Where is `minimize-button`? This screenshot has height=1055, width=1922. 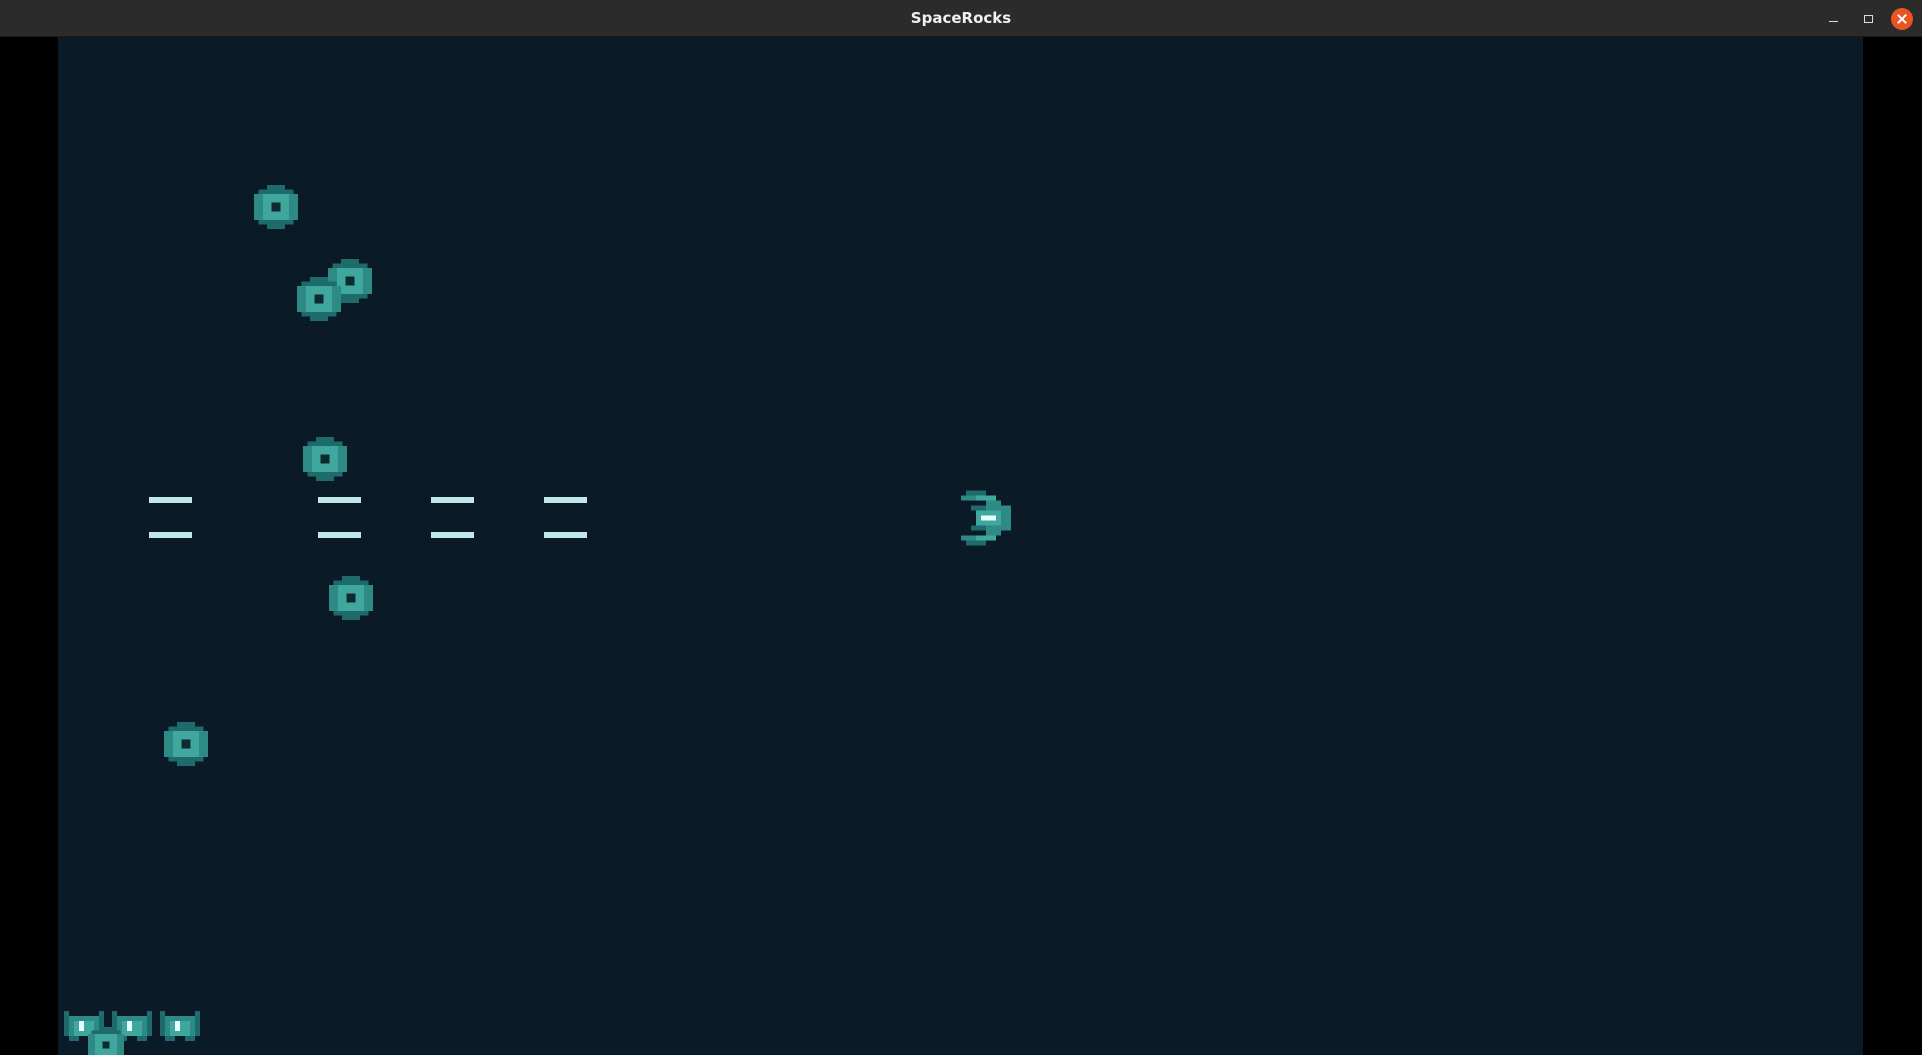
minimize-button is located at coordinates (1834, 19).